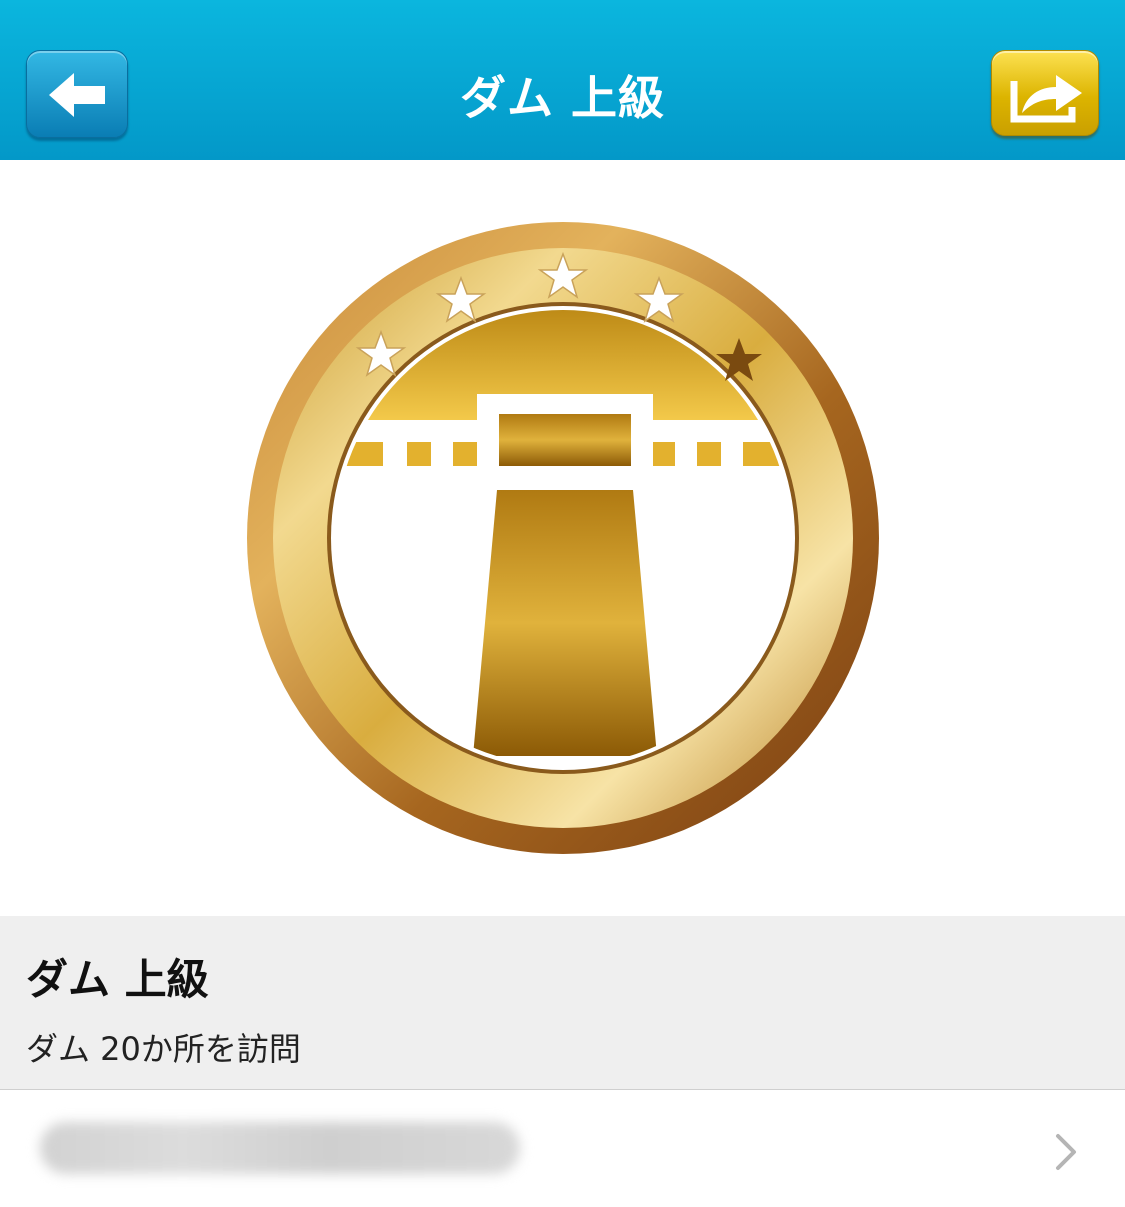 The image size is (1125, 1207). Describe the element at coordinates (1066, 1152) in the screenshot. I see `chevron-right-icon` at that location.